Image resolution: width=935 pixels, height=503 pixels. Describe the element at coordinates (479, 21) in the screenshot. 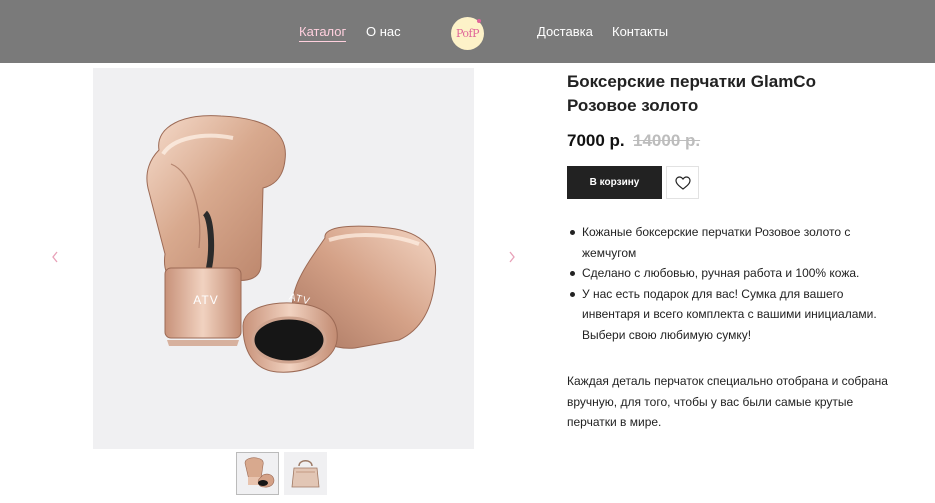

I see `logo-dot` at that location.